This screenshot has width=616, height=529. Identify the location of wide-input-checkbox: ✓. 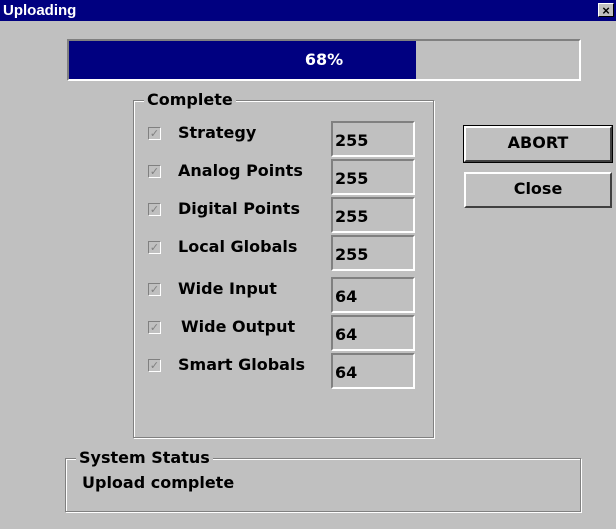
(154, 289).